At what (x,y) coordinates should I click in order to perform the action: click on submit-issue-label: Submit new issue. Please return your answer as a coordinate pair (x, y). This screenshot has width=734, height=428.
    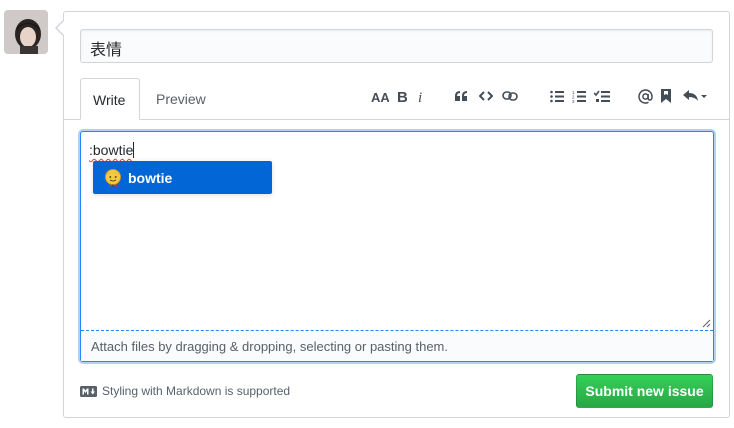
    Looking at the image, I should click on (644, 391).